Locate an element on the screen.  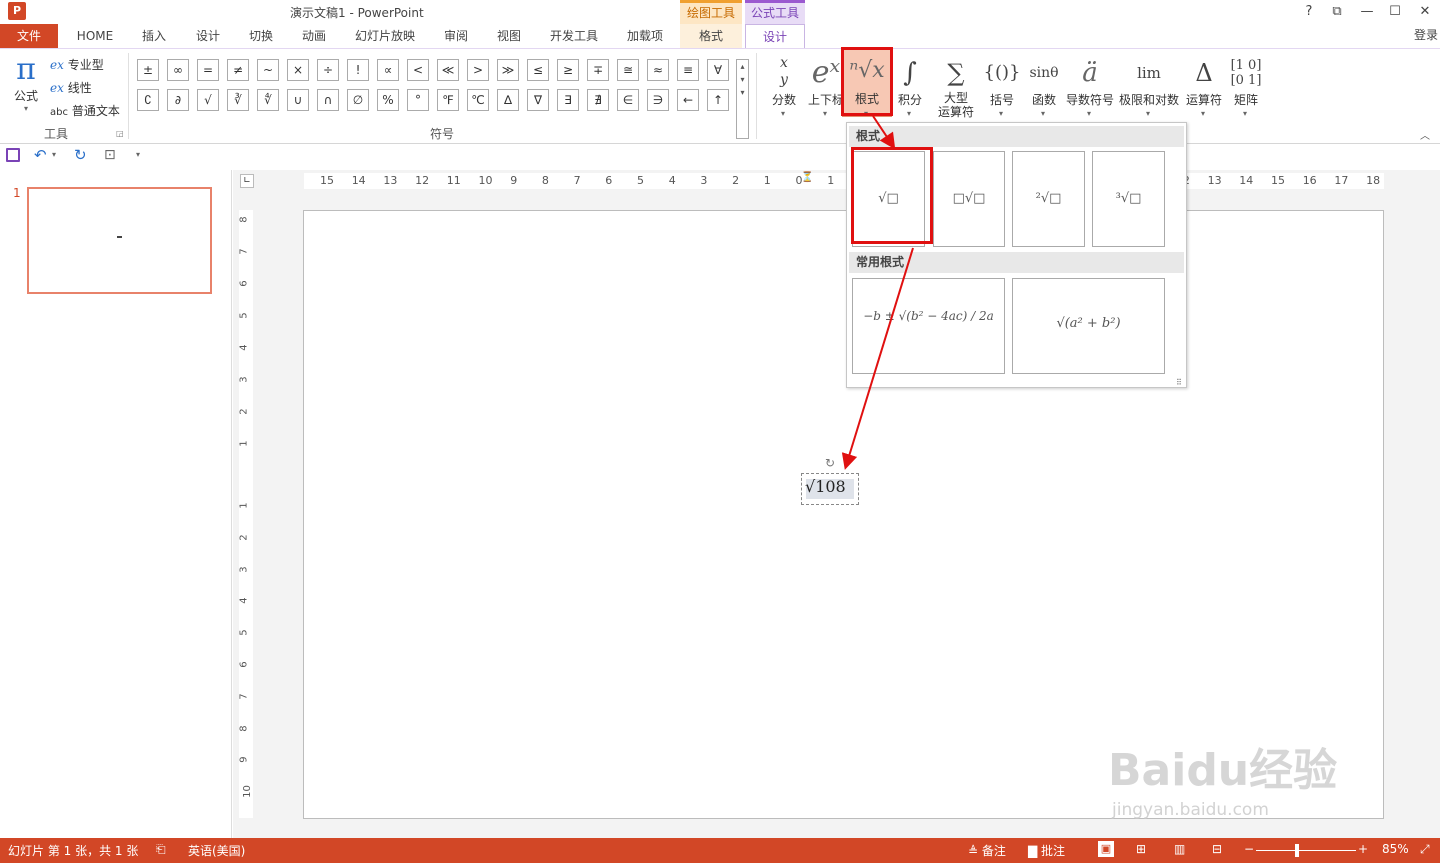
language-status: 英语(美国) is located at coordinates (216, 850).